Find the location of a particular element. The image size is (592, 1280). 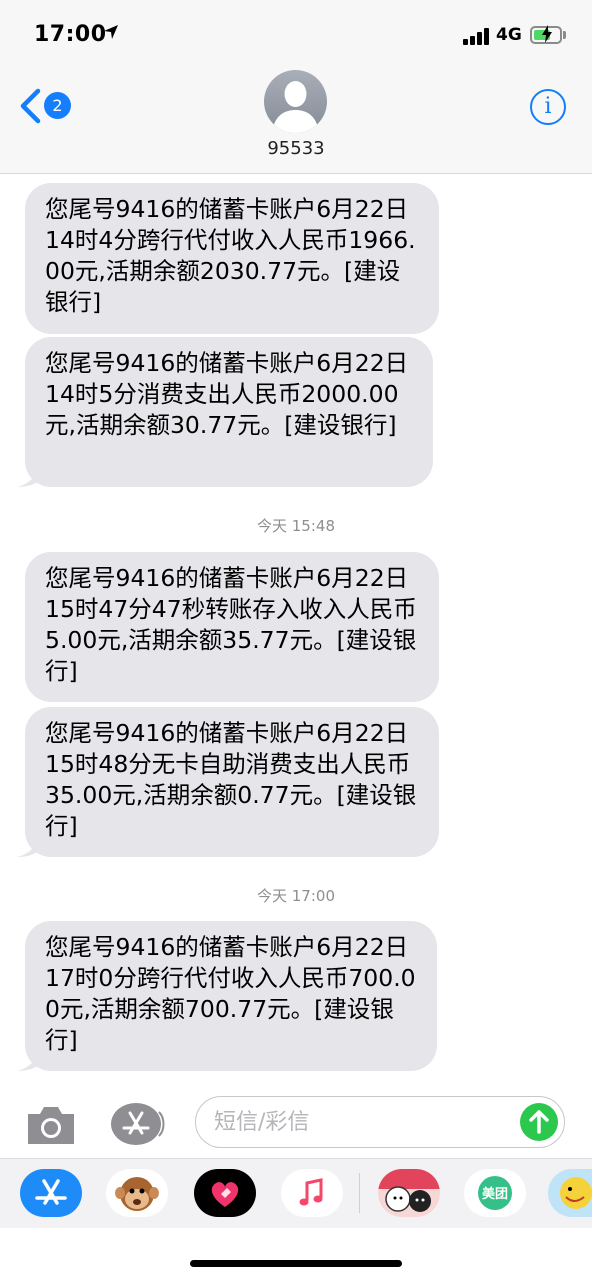

contact-avatar is located at coordinates (295, 101).